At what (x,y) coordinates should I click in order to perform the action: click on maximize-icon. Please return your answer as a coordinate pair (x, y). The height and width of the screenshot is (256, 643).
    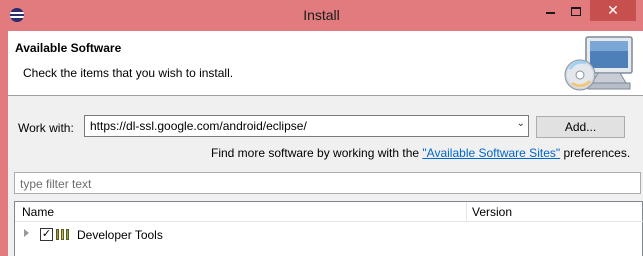
    Looking at the image, I should click on (576, 11).